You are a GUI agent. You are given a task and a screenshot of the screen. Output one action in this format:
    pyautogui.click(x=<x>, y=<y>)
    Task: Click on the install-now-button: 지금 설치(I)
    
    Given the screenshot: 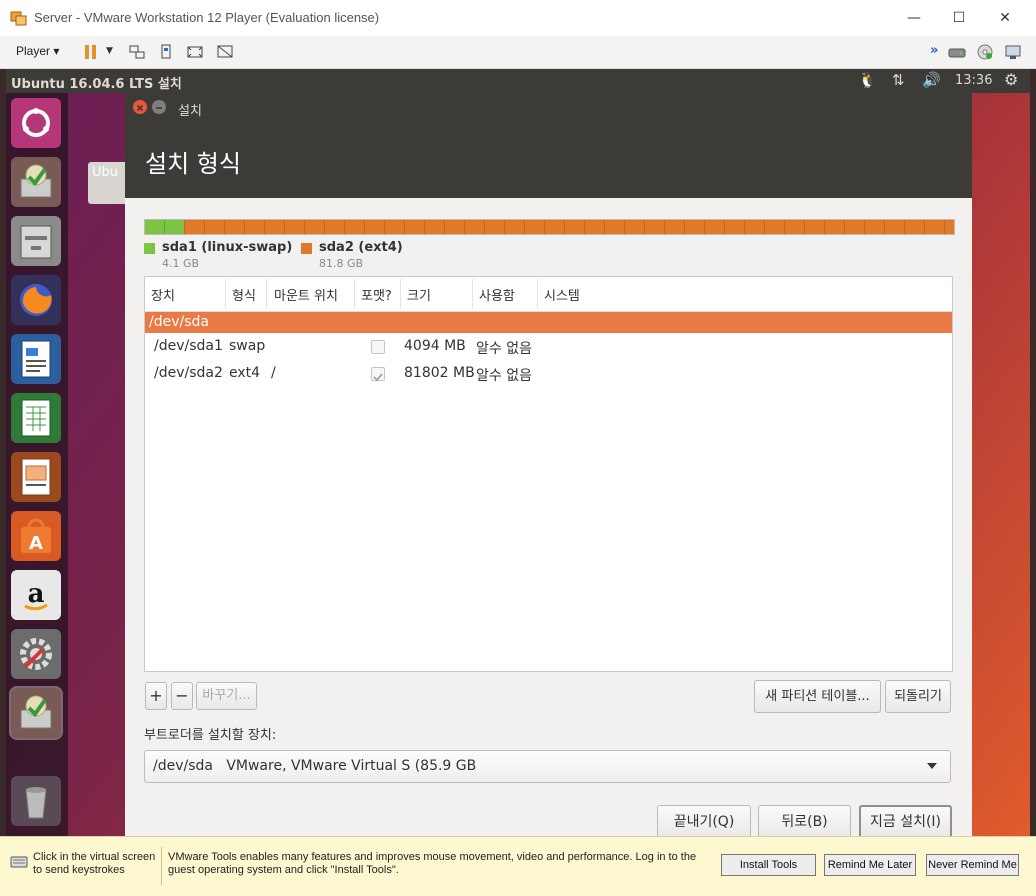 What is the action you would take?
    pyautogui.click(x=905, y=821)
    